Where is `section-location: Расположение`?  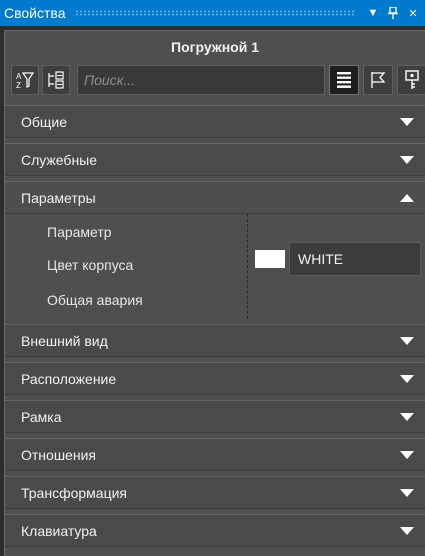 section-location: Расположение is located at coordinates (215, 378).